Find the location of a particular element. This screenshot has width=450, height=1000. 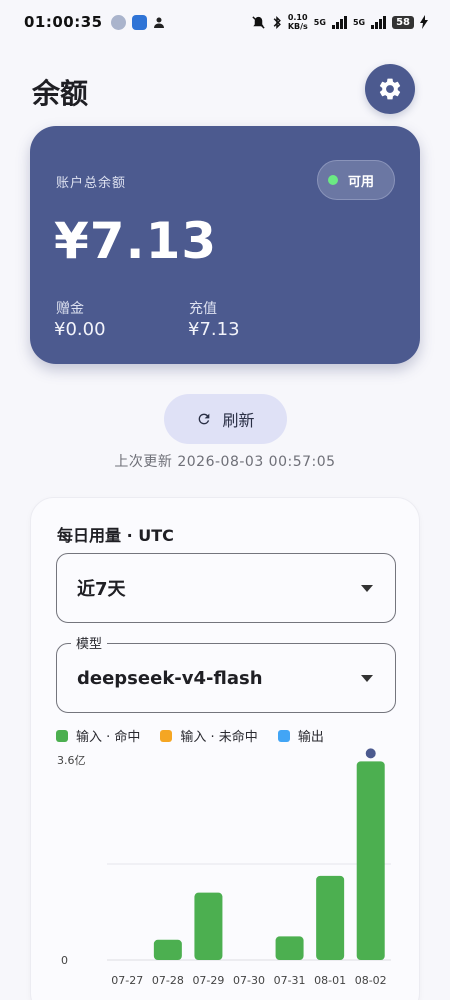

x-tick-label: 07-27 is located at coordinates (127, 980).